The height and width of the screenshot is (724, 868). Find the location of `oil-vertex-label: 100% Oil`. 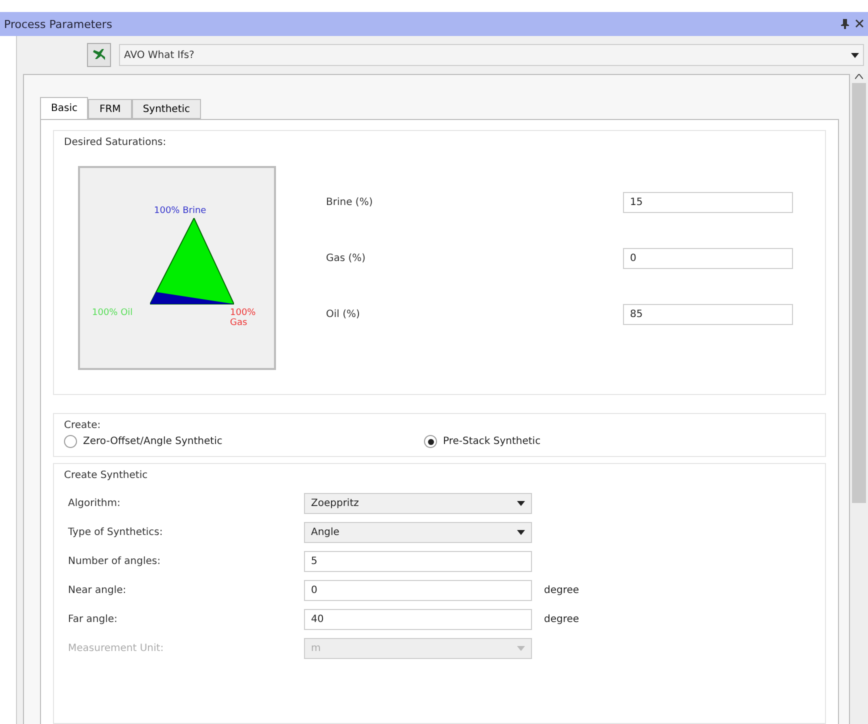

oil-vertex-label: 100% Oil is located at coordinates (112, 313).